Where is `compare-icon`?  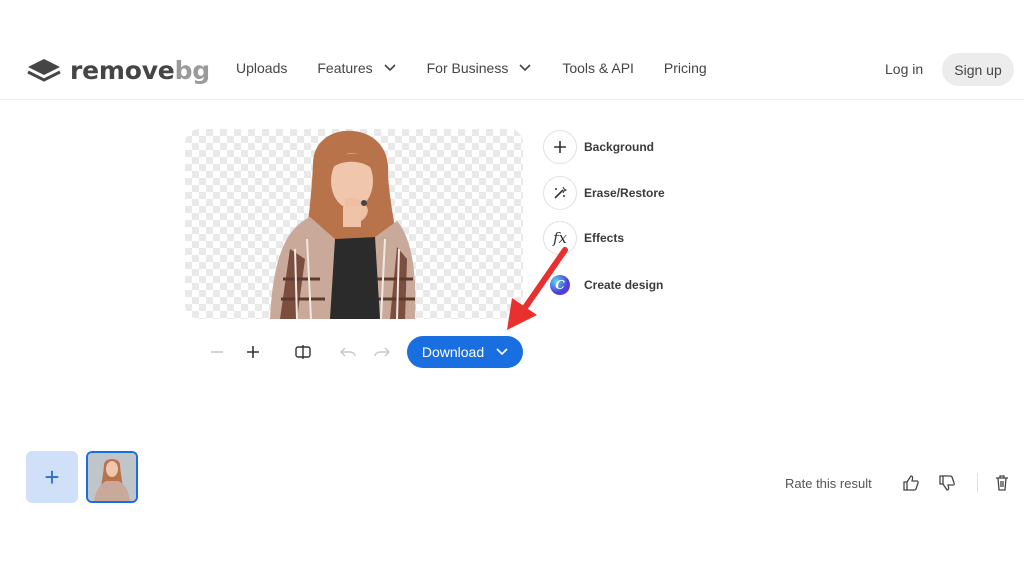 compare-icon is located at coordinates (303, 352).